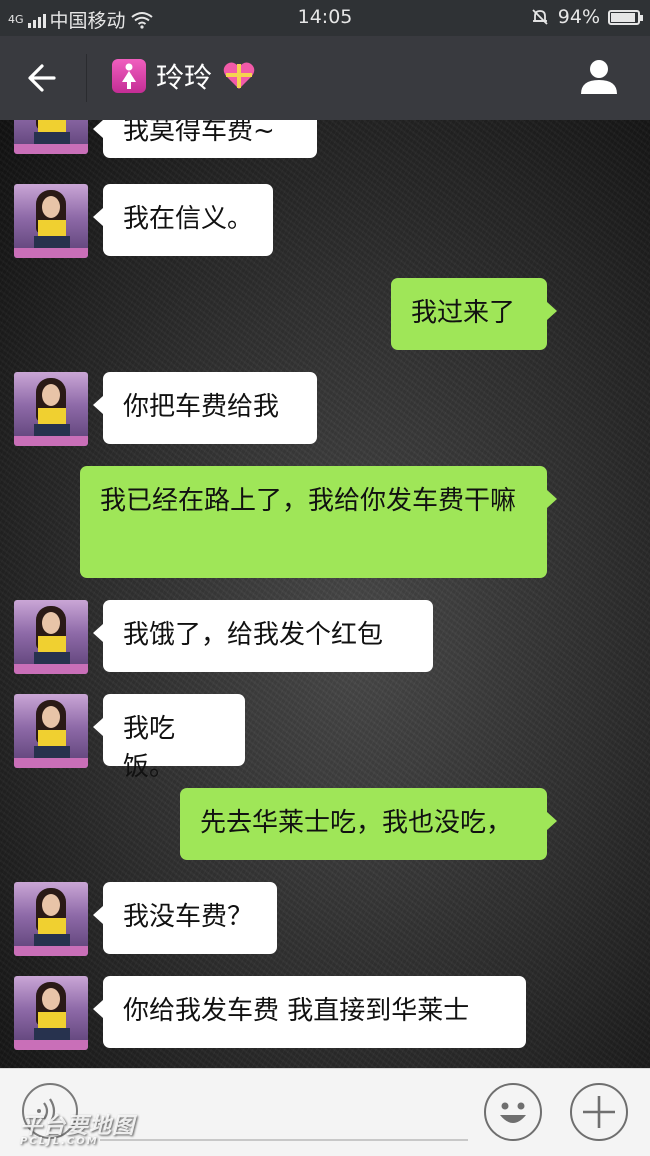  Describe the element at coordinates (599, 1112) in the screenshot. I see `plus-icon` at that location.